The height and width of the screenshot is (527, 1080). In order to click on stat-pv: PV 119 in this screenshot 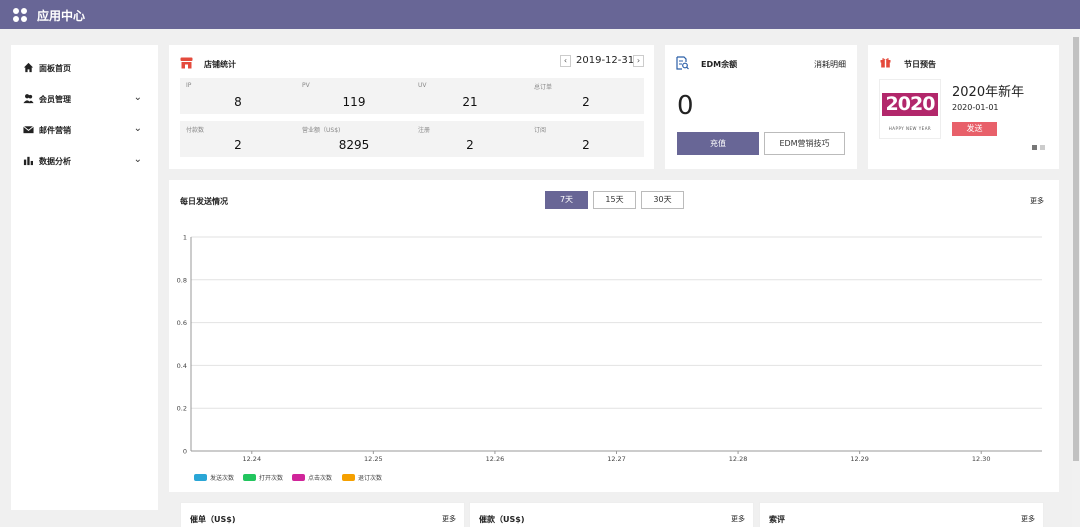, I will do `click(354, 96)`.